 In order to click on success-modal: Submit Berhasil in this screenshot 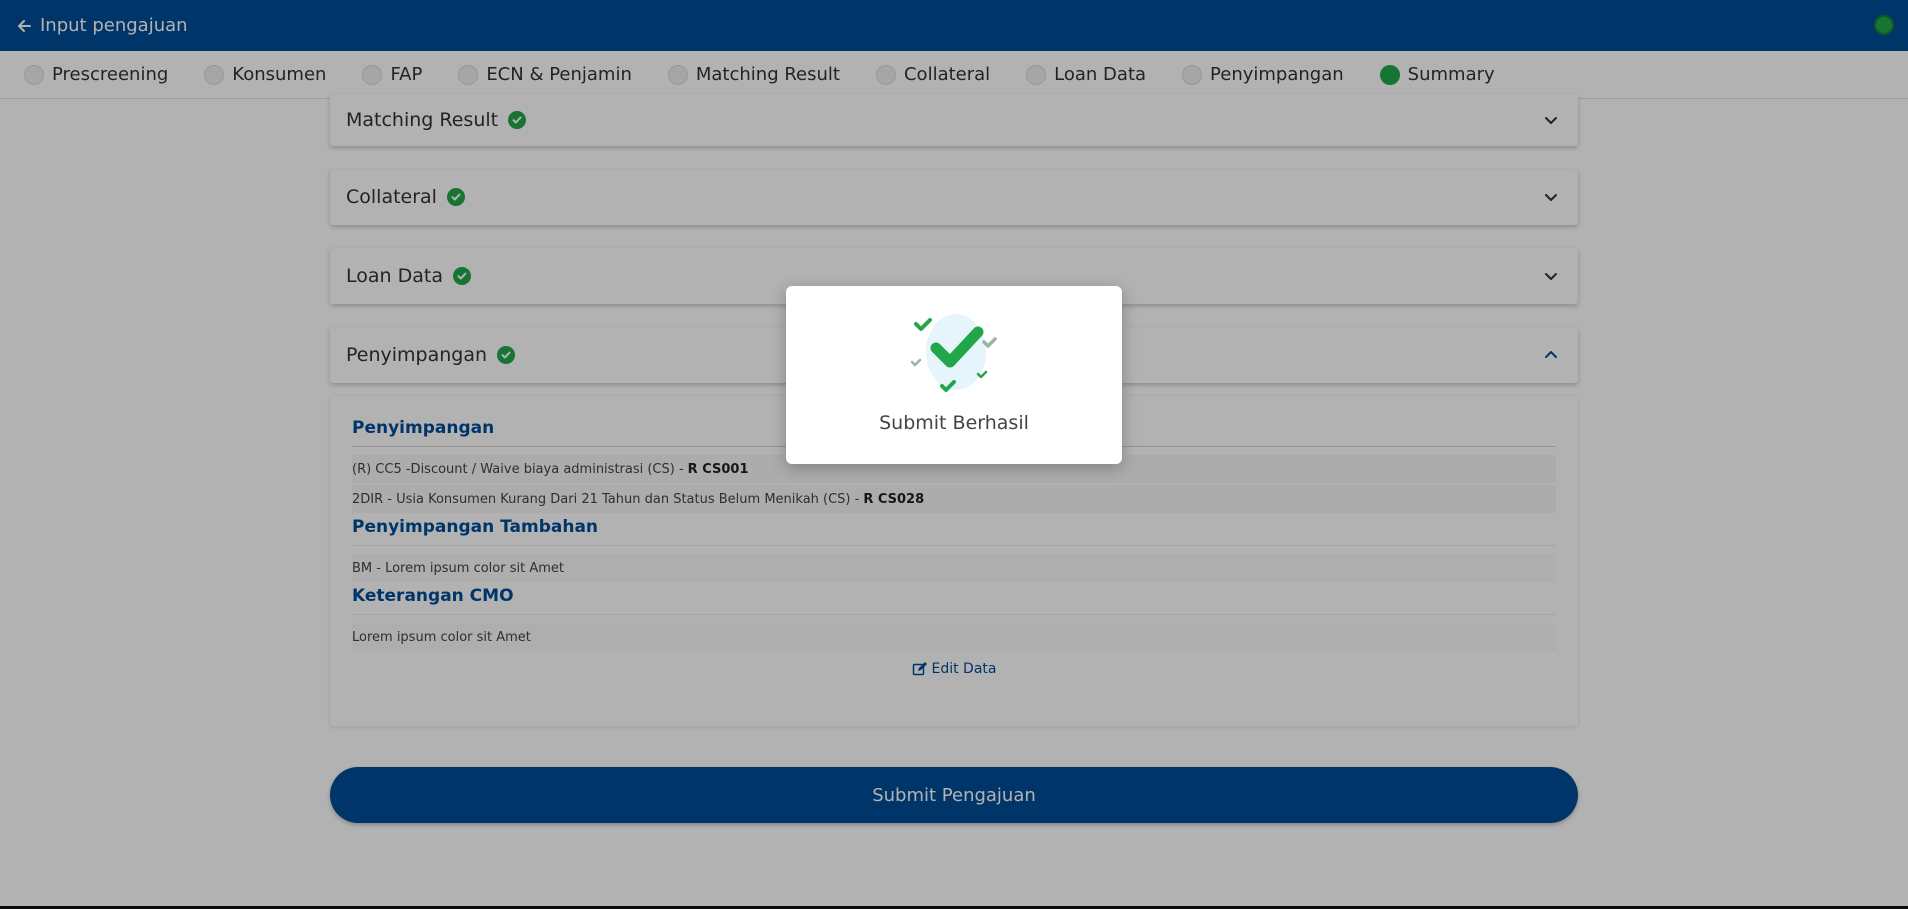, I will do `click(954, 375)`.